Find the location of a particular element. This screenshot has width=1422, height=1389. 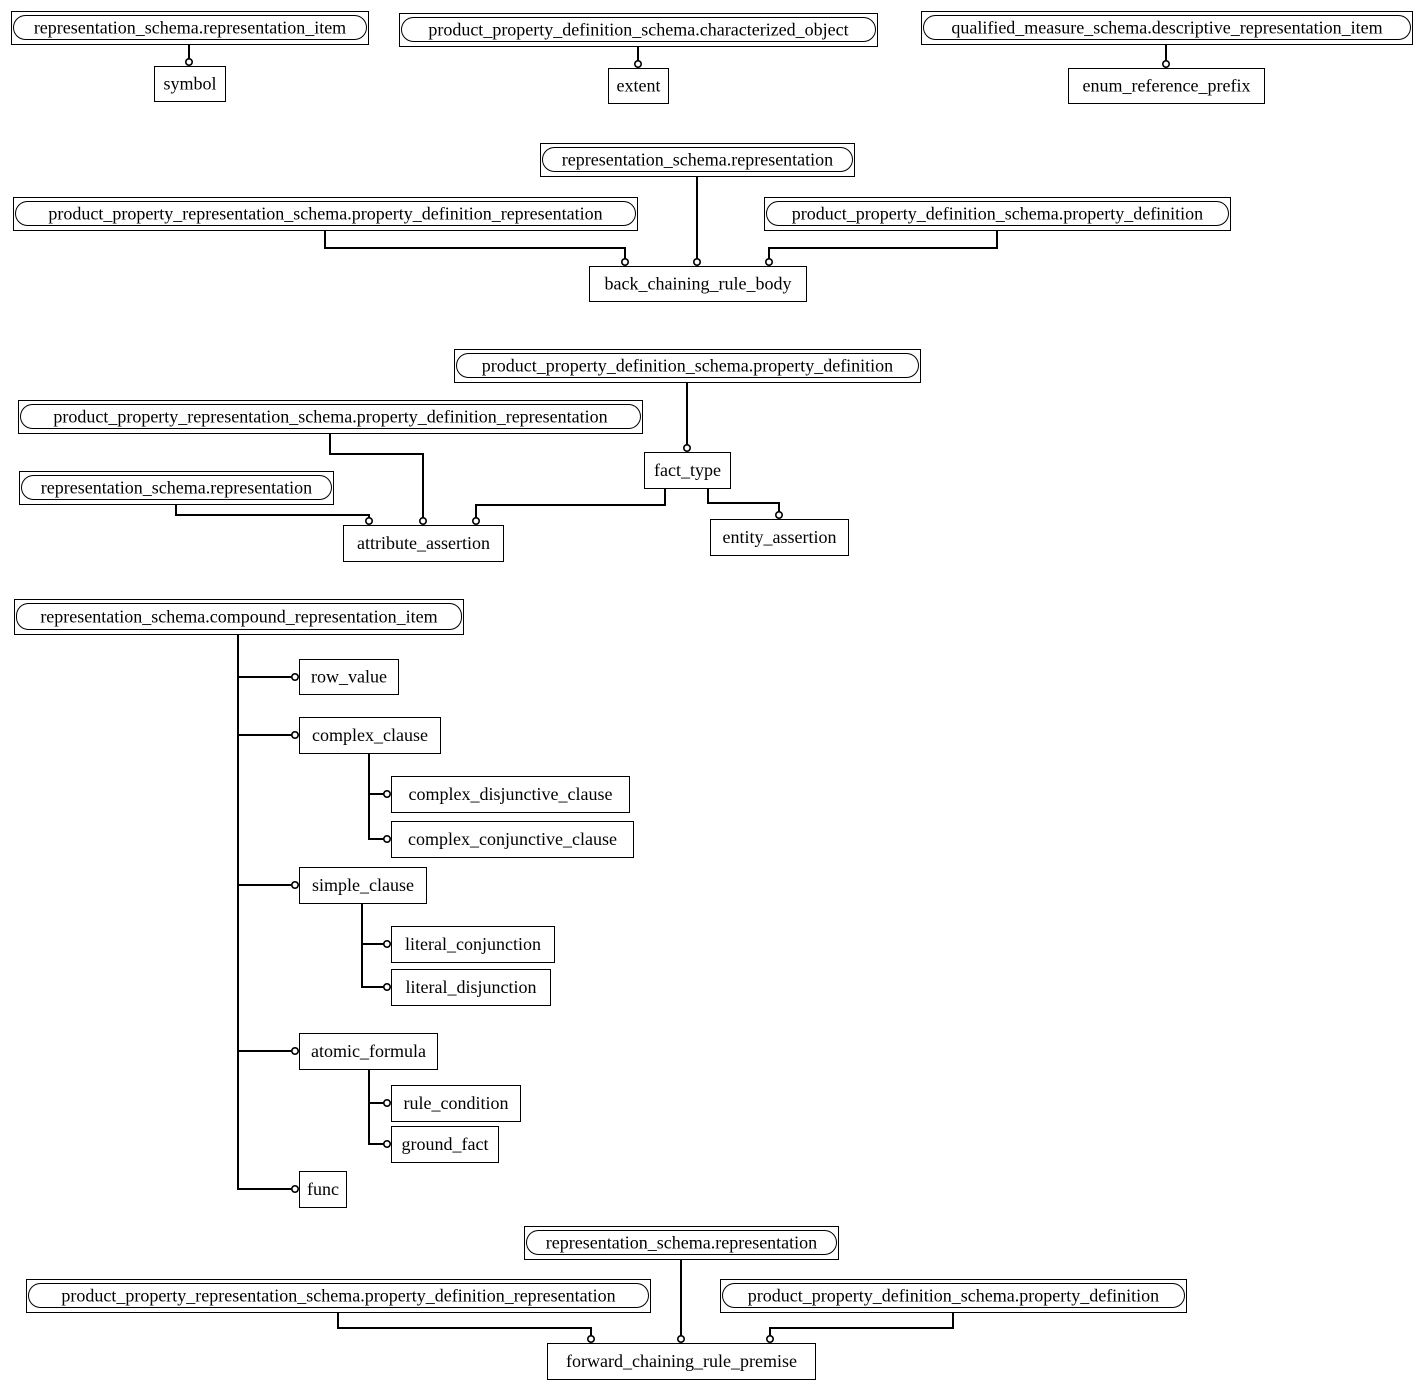

entity-node-n16: entity_assertion is located at coordinates (779, 537).